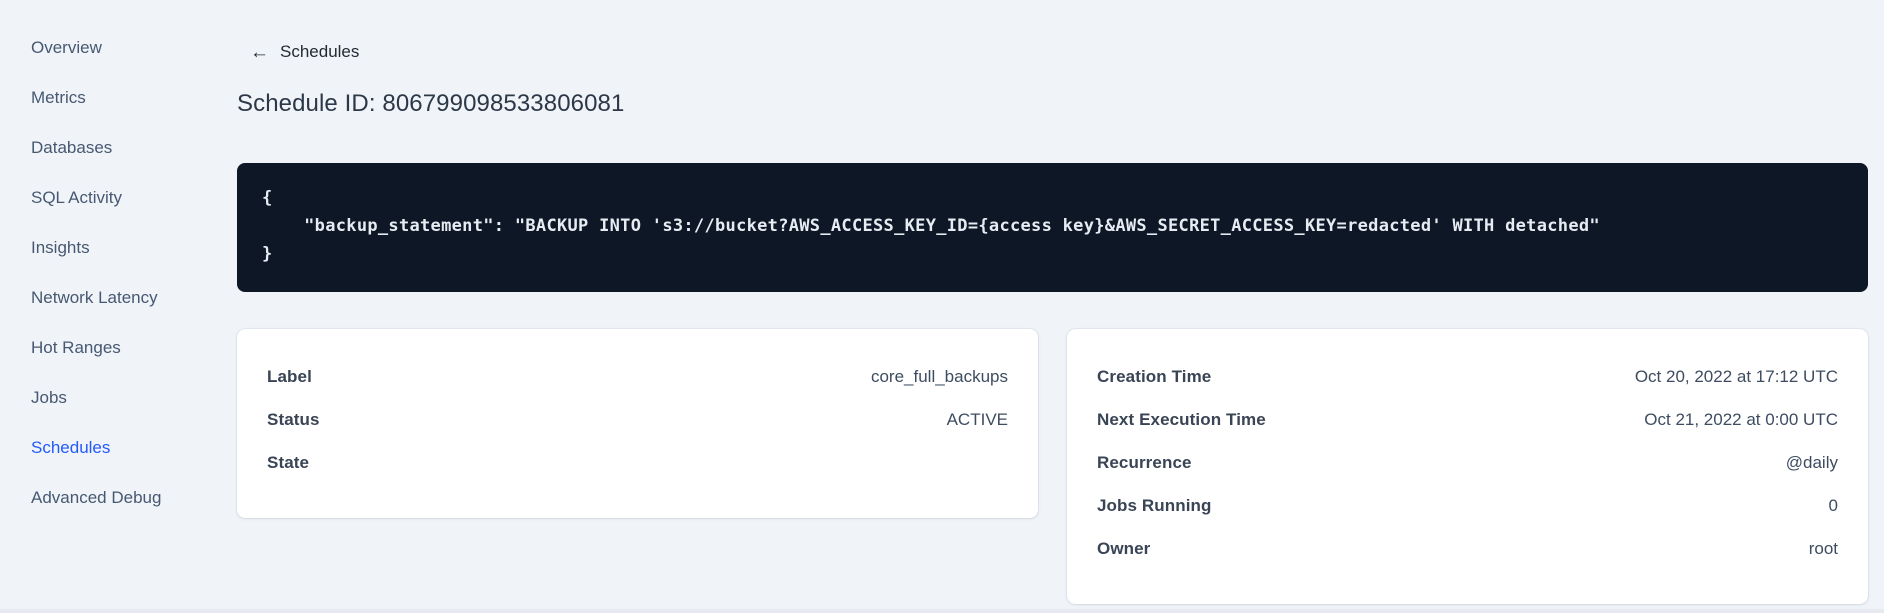 The width and height of the screenshot is (1884, 613). What do you see at coordinates (1144, 462) in the screenshot?
I see `recurrence-key: Recurrence` at bounding box center [1144, 462].